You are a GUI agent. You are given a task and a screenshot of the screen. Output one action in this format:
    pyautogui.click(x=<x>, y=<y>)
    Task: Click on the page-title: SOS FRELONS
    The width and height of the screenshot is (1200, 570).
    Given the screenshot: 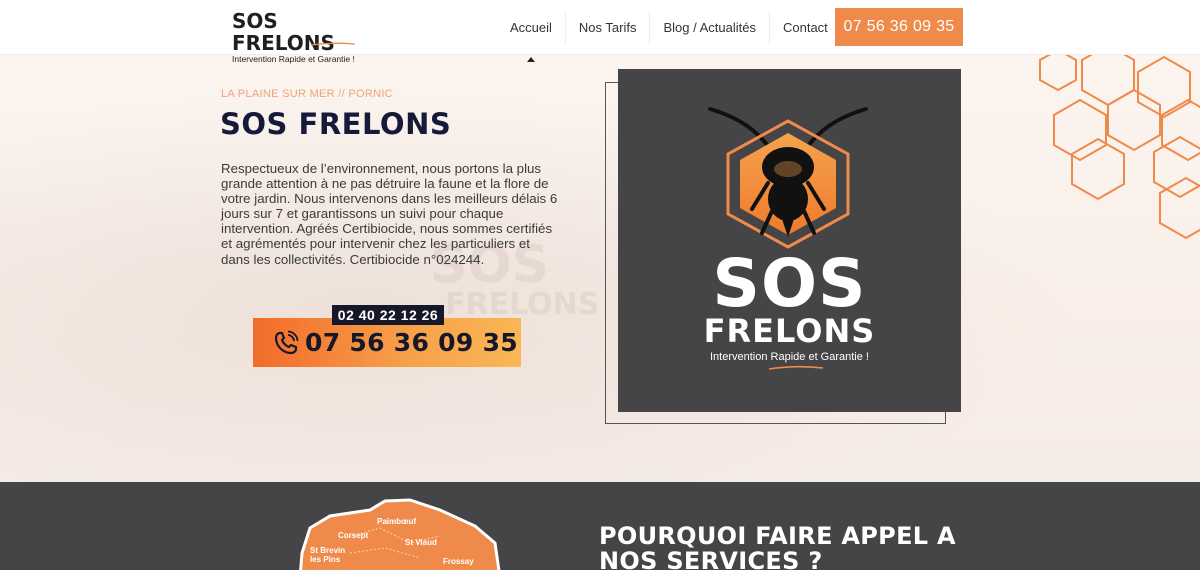 What is the action you would take?
    pyautogui.click(x=336, y=124)
    